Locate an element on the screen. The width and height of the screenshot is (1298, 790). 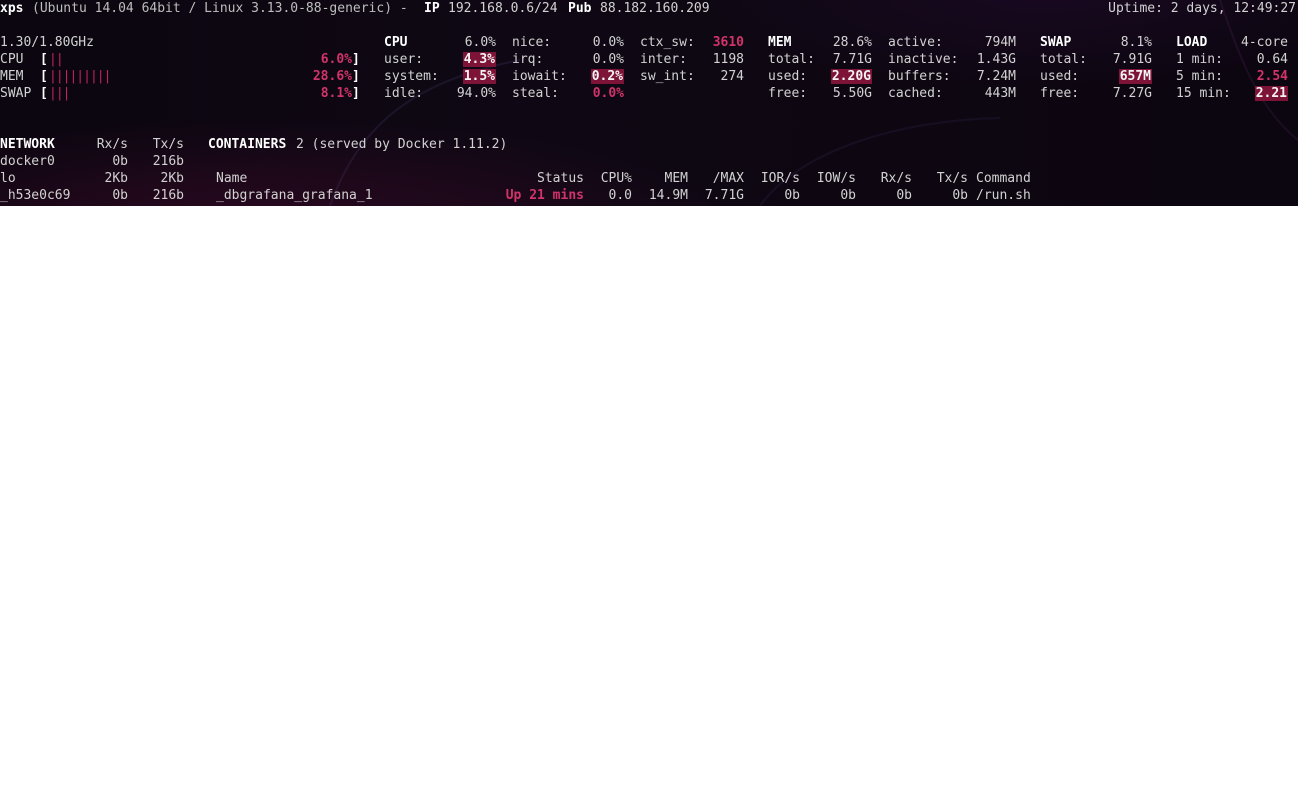
container-cpu: 0.0 is located at coordinates (620, 195).